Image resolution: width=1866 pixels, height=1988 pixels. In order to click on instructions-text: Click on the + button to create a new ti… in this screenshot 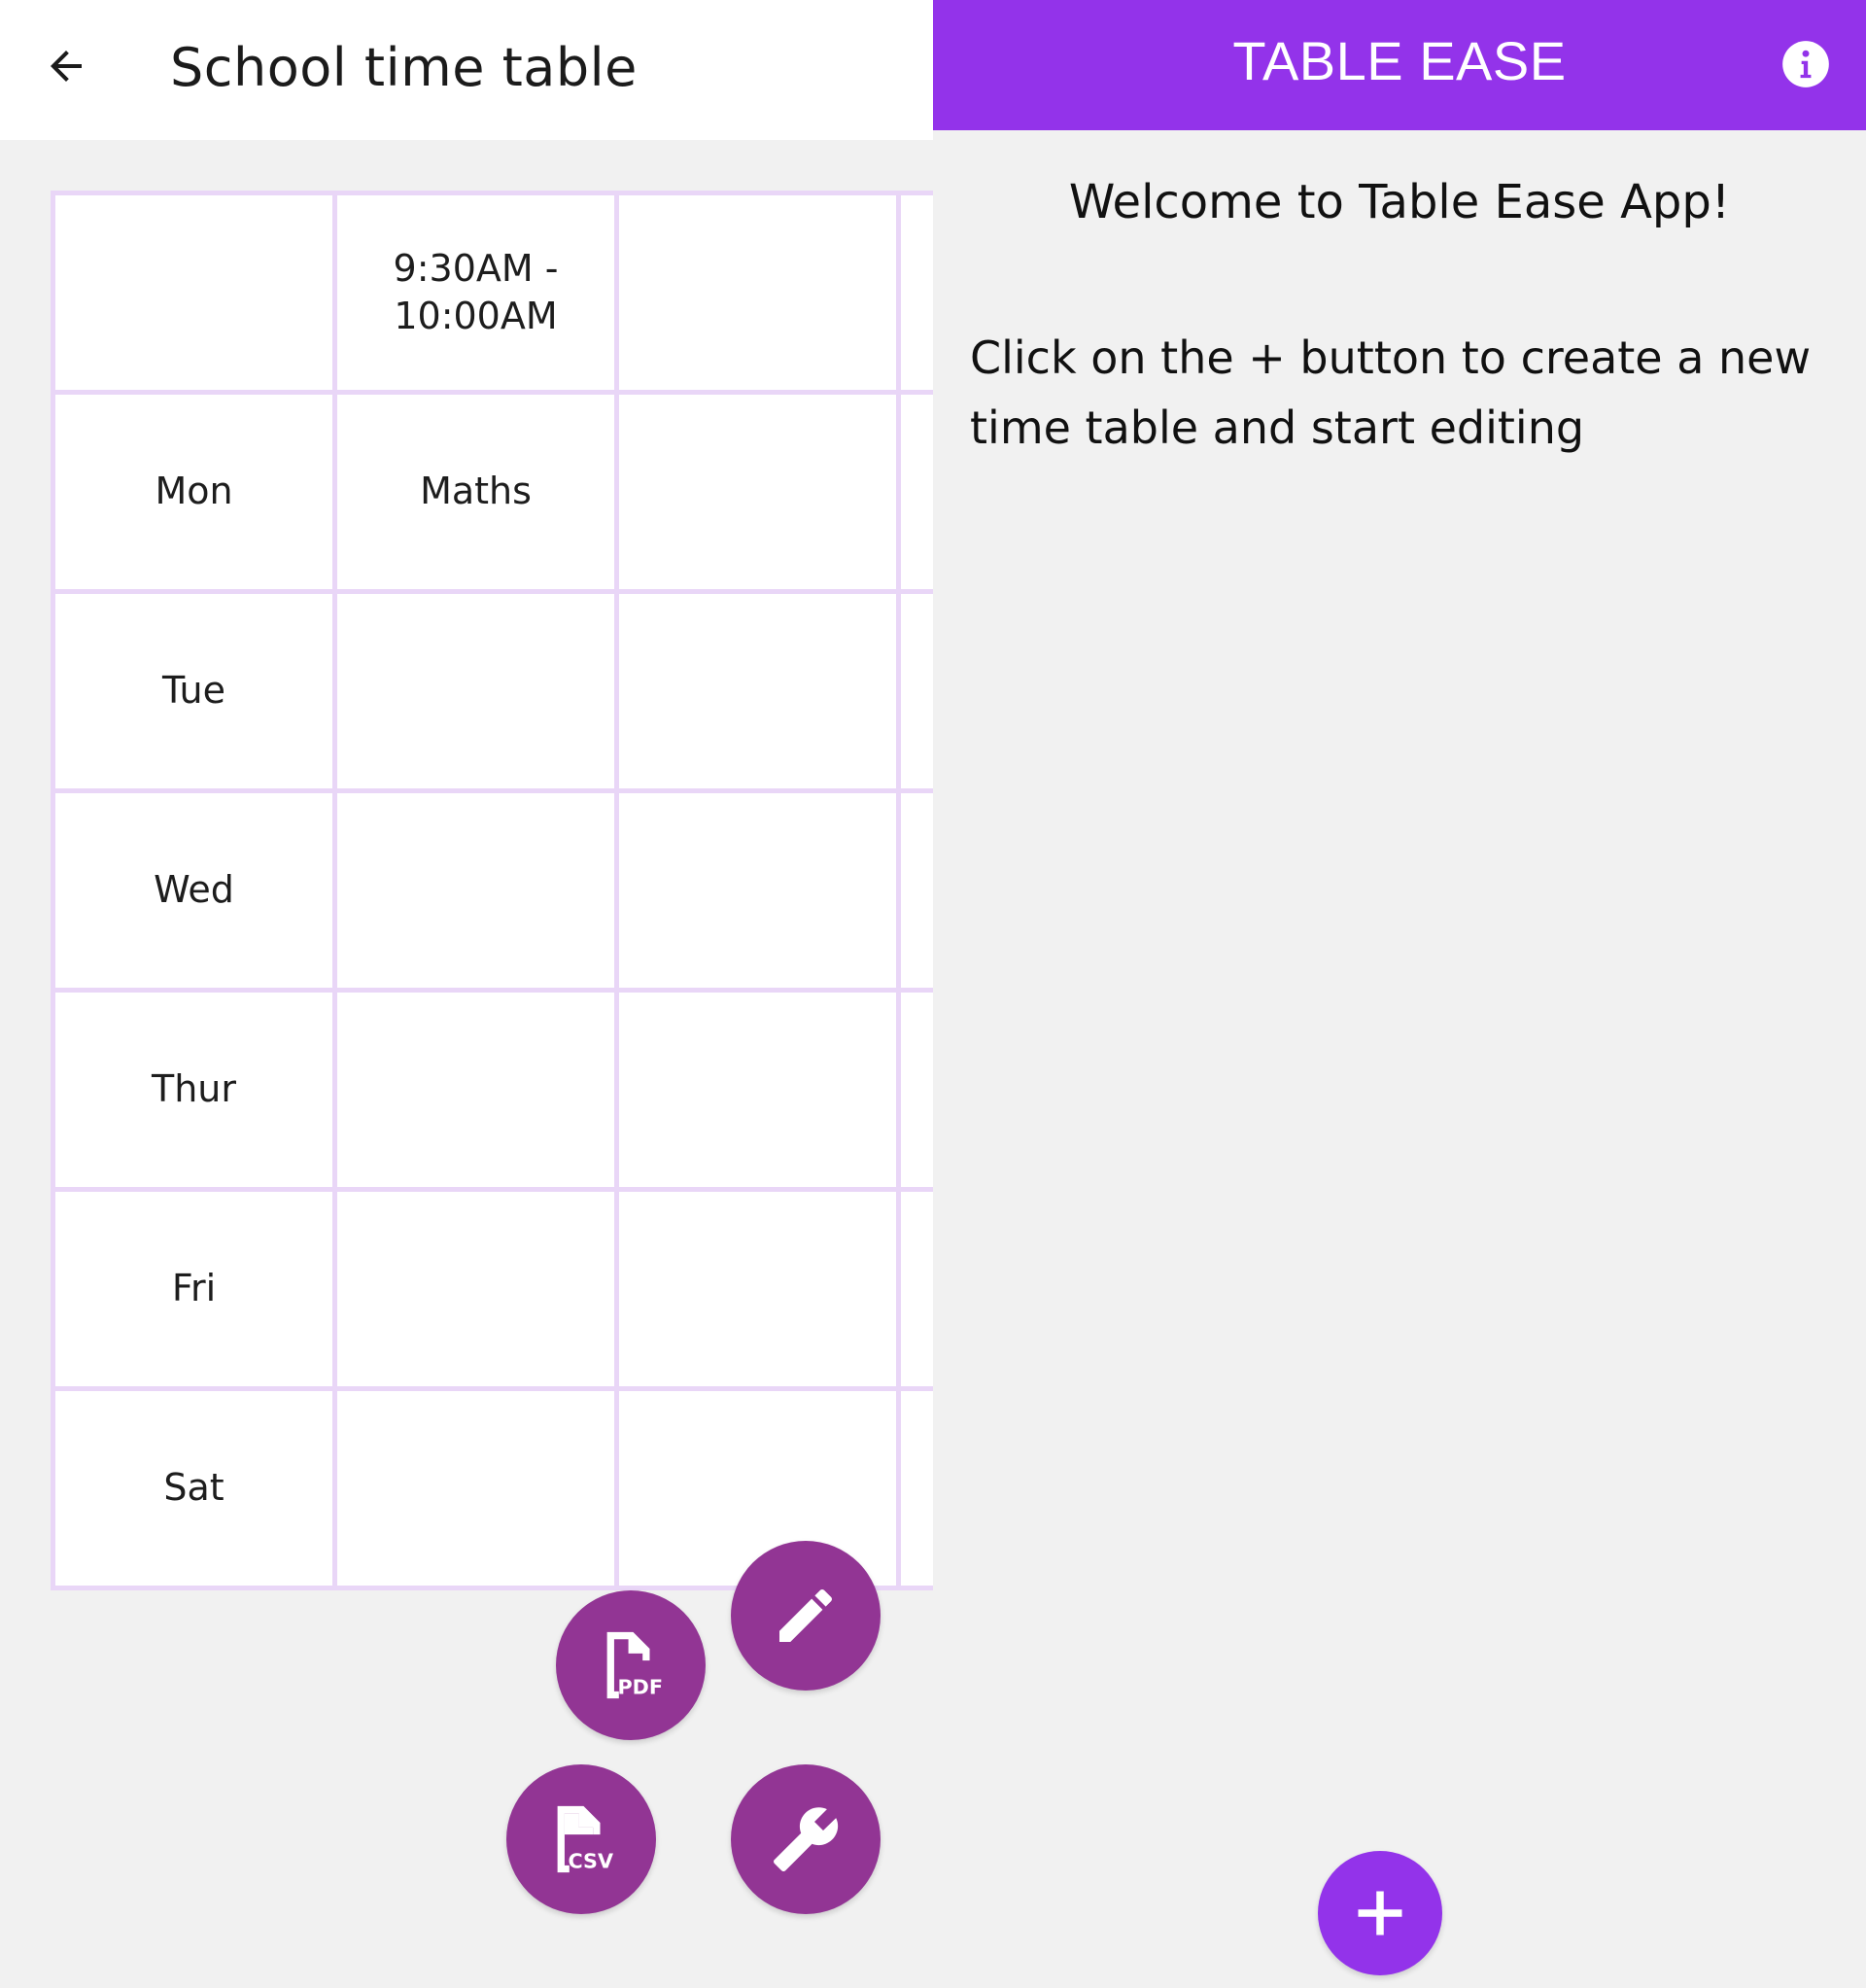, I will do `click(1391, 393)`.